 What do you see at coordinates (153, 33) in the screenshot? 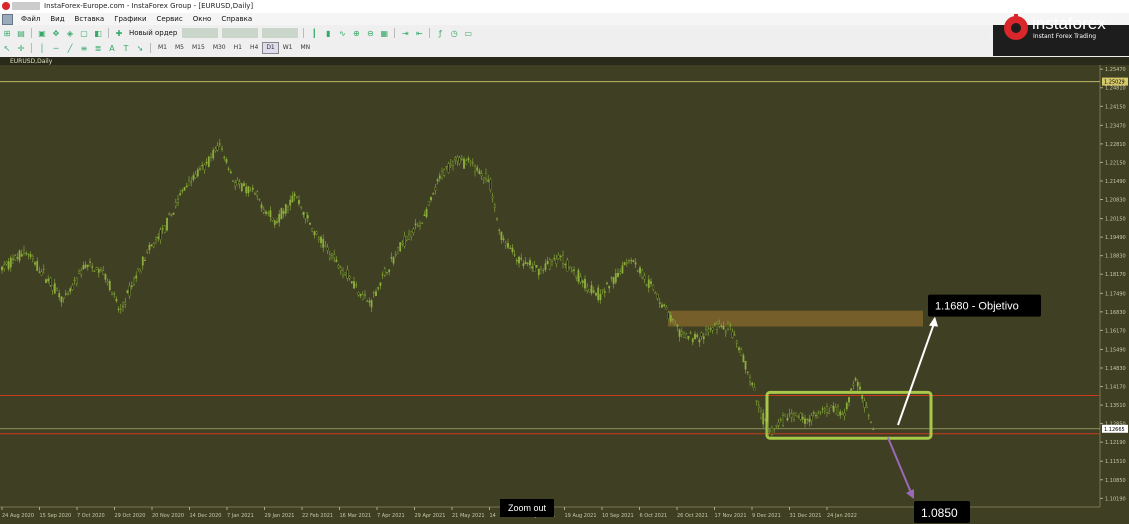
I see `new-order-button: Новый ордер` at bounding box center [153, 33].